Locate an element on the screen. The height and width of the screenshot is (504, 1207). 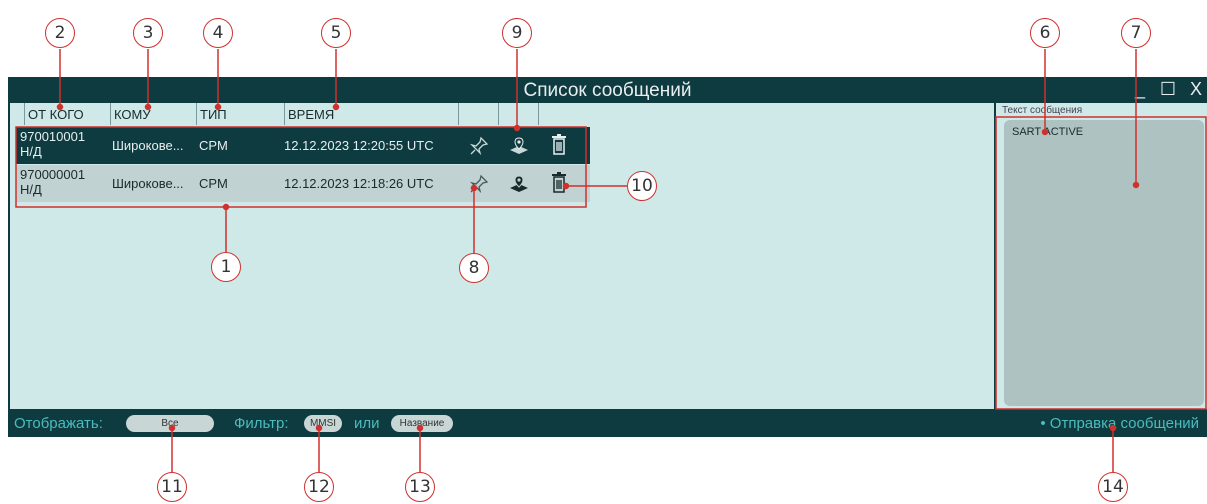
column-headers: ОТ КОГО КОМУ ТИП ВРЕМЯ is located at coordinates (502, 114).